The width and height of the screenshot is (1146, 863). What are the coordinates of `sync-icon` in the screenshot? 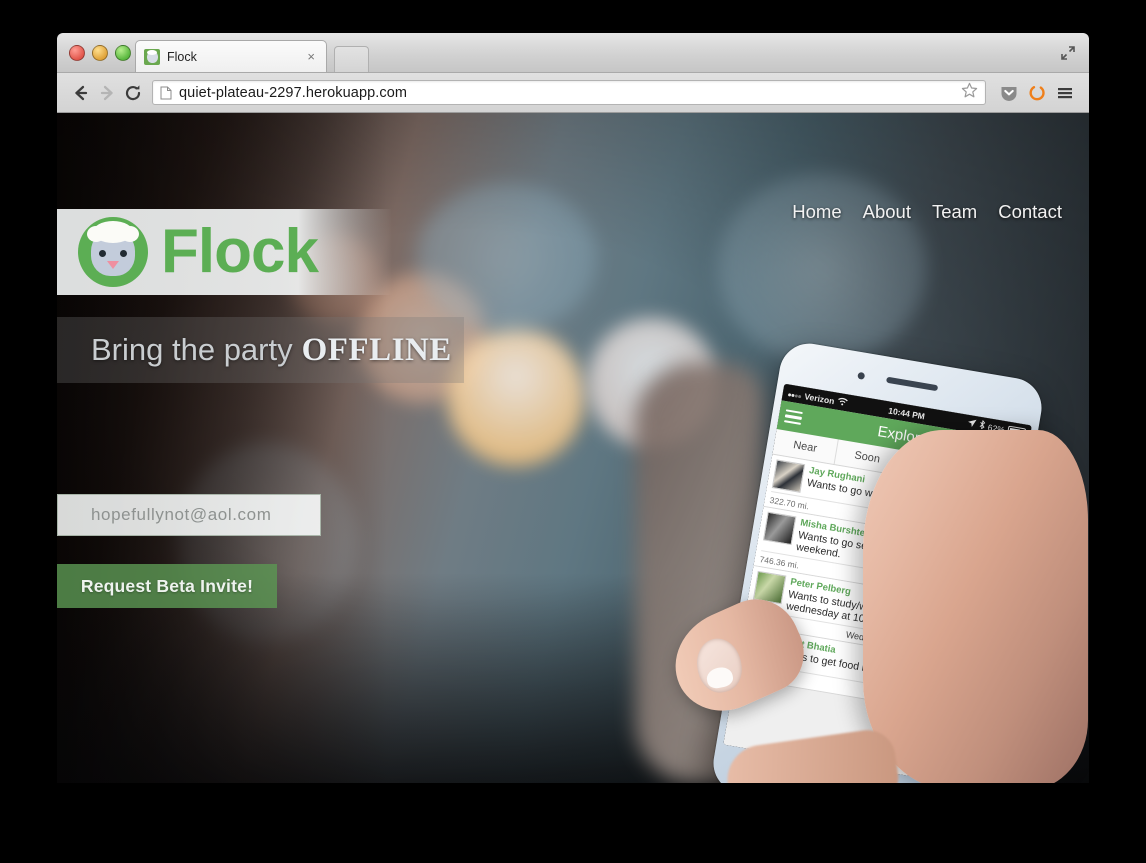 It's located at (1037, 93).